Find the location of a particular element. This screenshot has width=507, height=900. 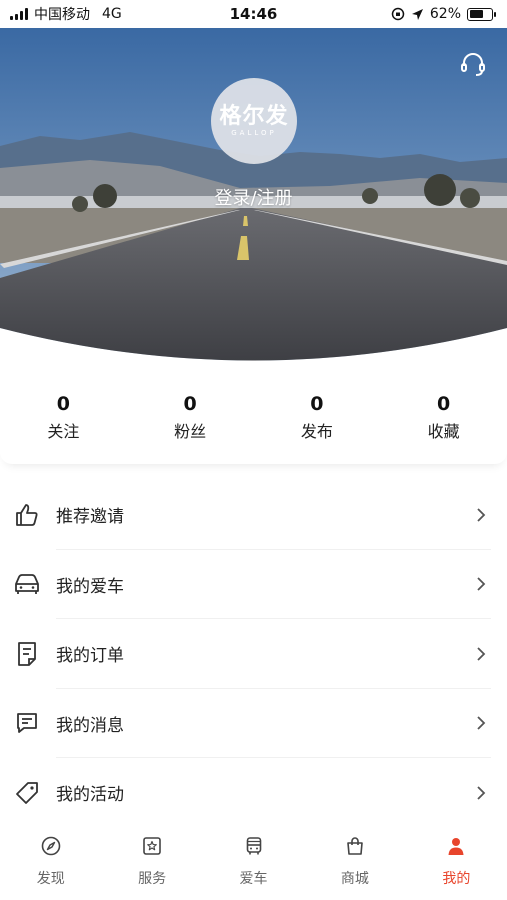

tab-label: 我的 is located at coordinates (456, 879).